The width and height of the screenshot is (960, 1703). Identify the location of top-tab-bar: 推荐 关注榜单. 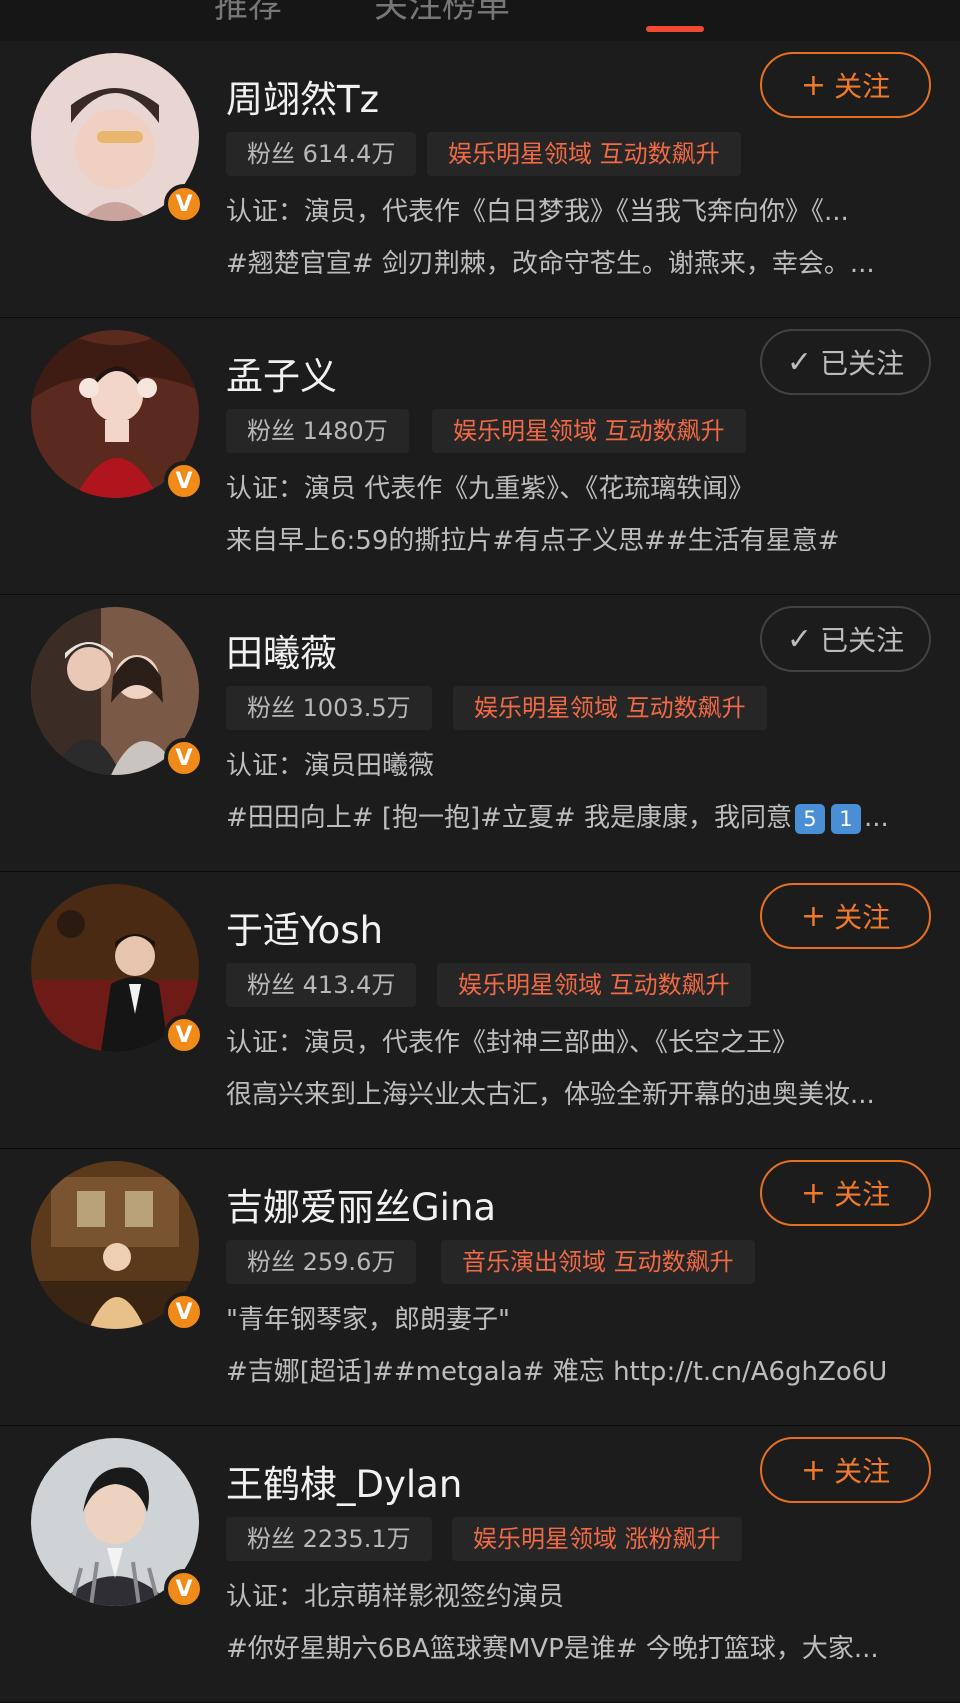
(480, 20).